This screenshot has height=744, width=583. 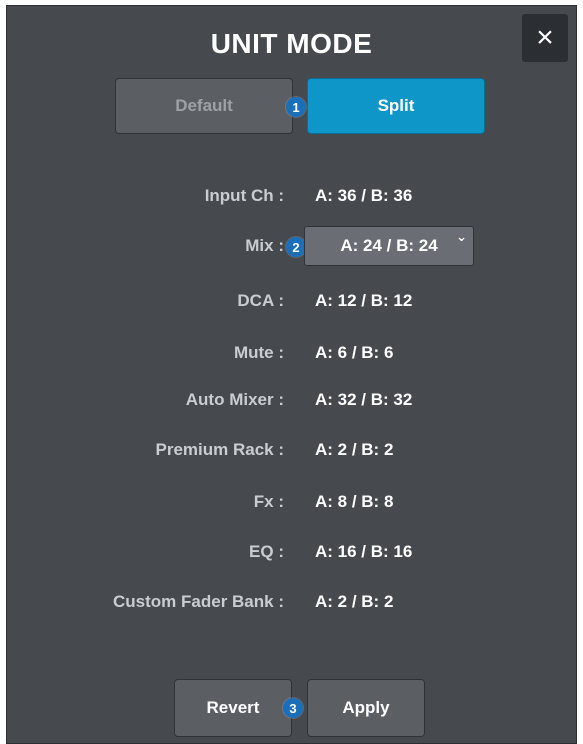 I want to click on callout-2: 2, so click(x=296, y=247).